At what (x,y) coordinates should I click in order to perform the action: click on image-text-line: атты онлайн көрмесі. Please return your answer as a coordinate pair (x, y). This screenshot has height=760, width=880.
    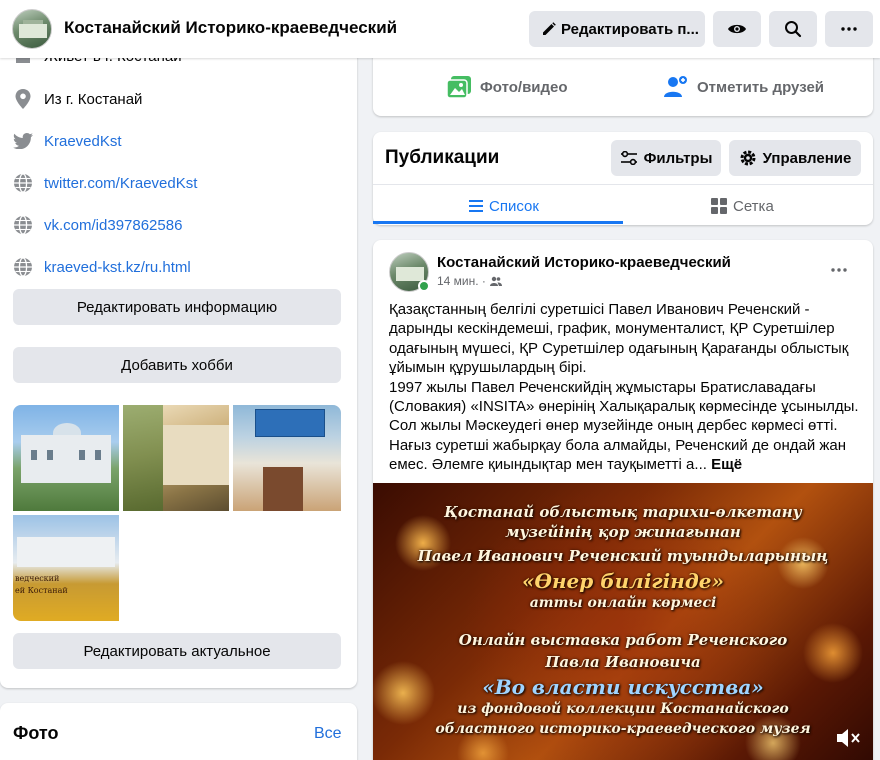
    Looking at the image, I should click on (623, 603).